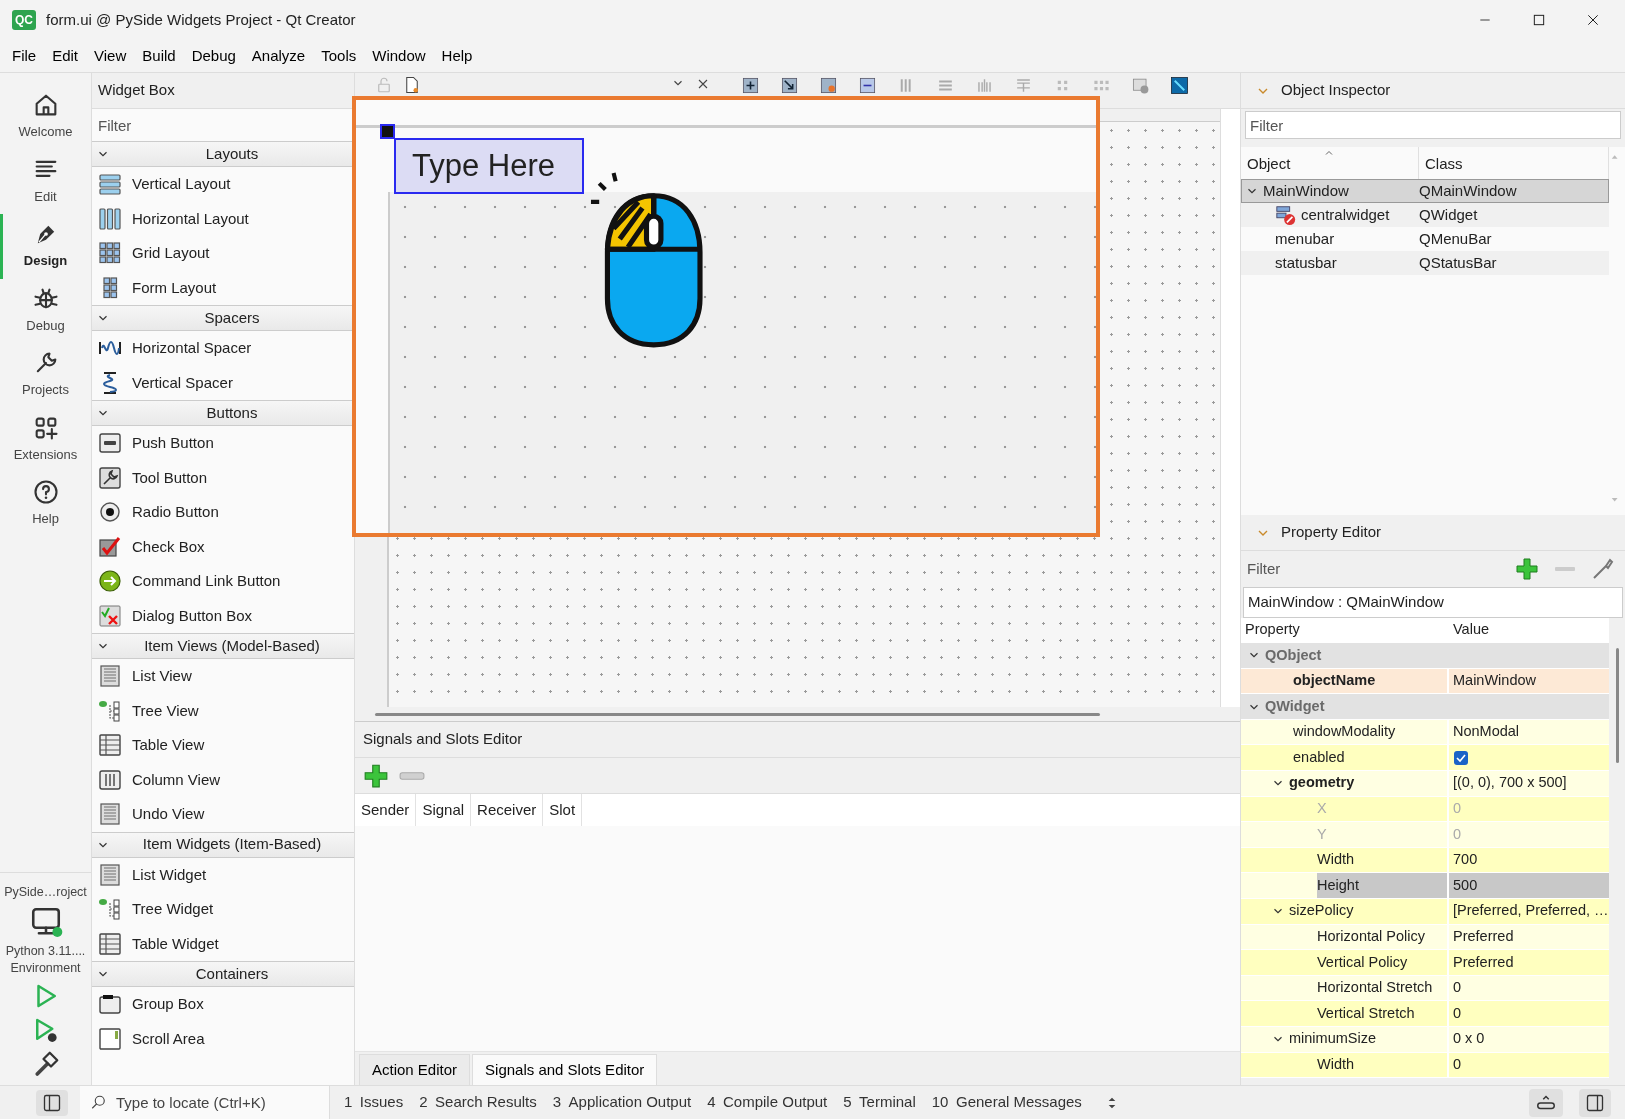 This screenshot has width=1625, height=1119. What do you see at coordinates (46, 439) in the screenshot?
I see `mode-button: Extensions` at bounding box center [46, 439].